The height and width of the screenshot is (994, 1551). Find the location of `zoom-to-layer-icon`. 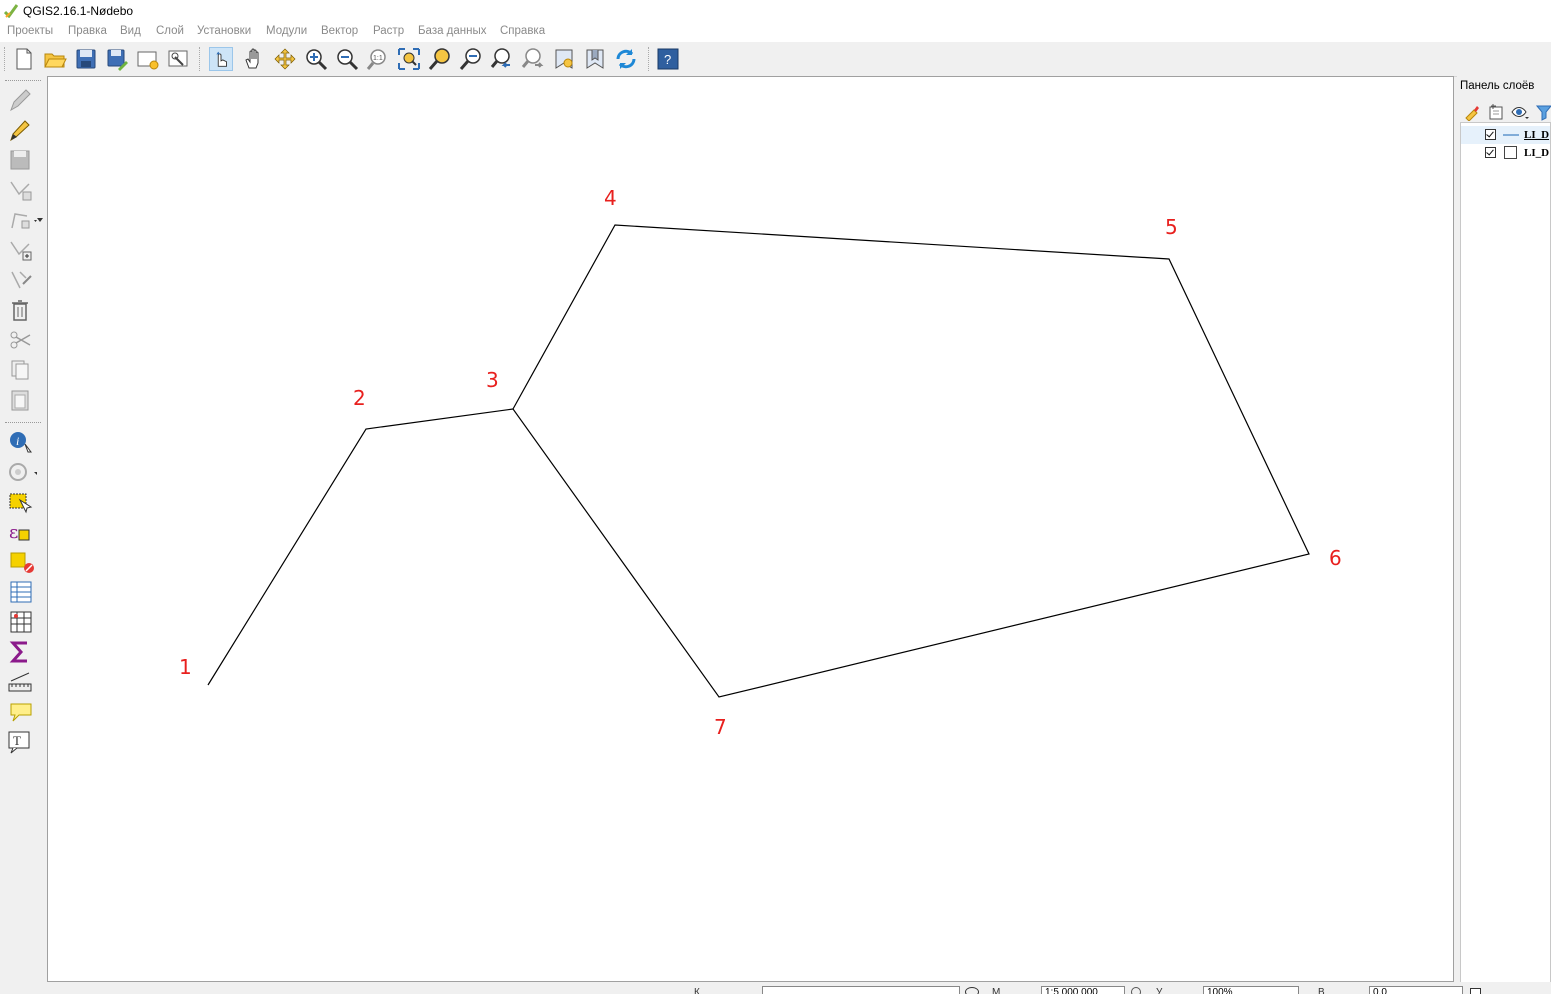

zoom-to-layer-icon is located at coordinates (471, 59).